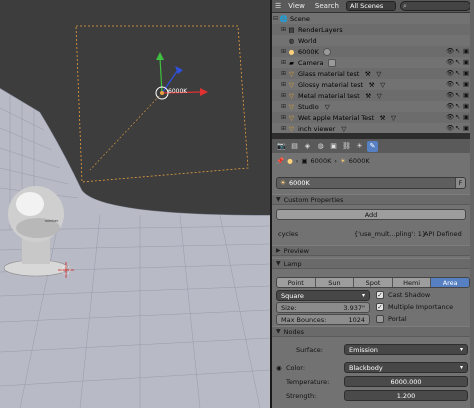 This screenshot has height=408, width=474. Describe the element at coordinates (373, 250) in the screenshot. I see `preview-panel-header: ▶ Preview` at that location.